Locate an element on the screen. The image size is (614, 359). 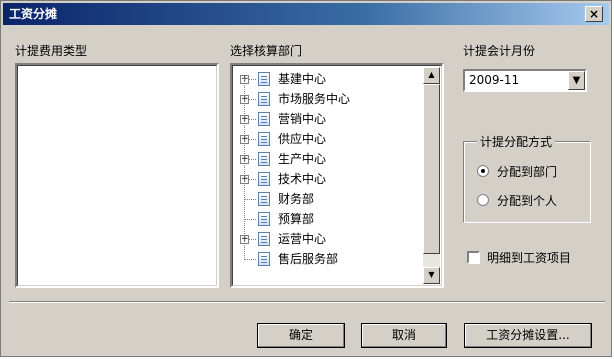
distribute-to-department-radio is located at coordinates (483, 171).